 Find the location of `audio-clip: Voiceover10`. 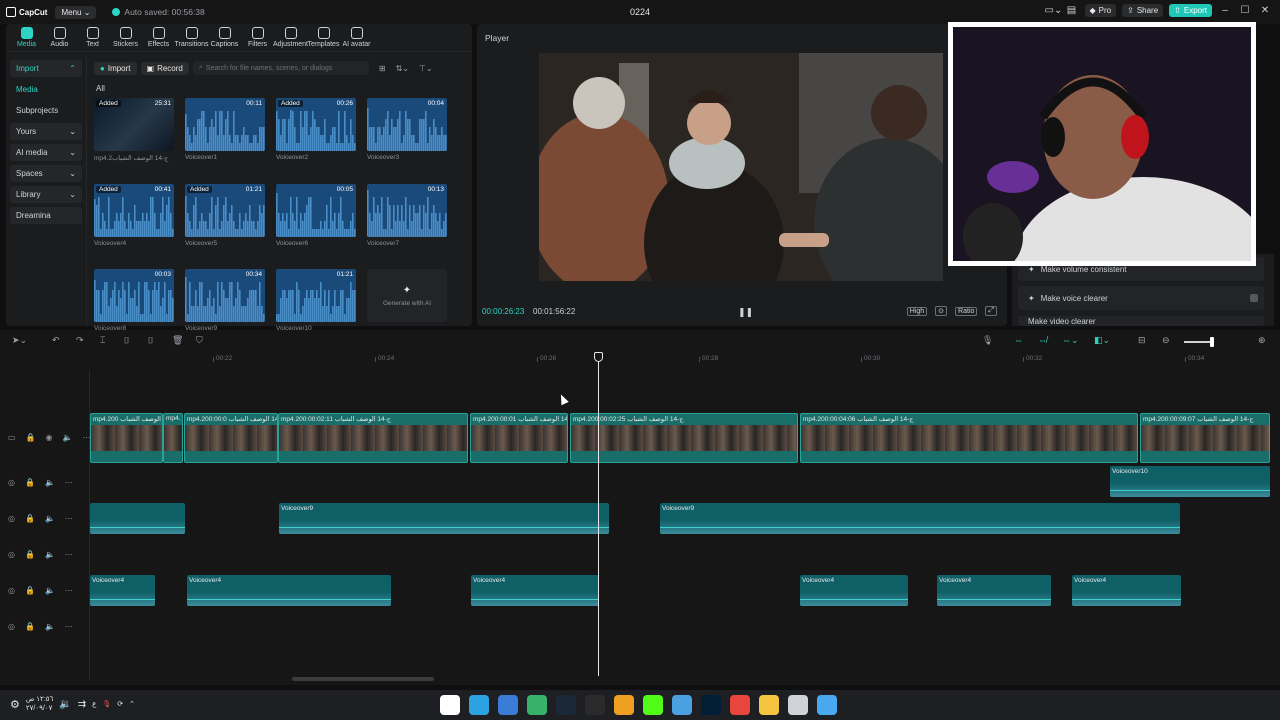

audio-clip: Voiceover10 is located at coordinates (1190, 481).